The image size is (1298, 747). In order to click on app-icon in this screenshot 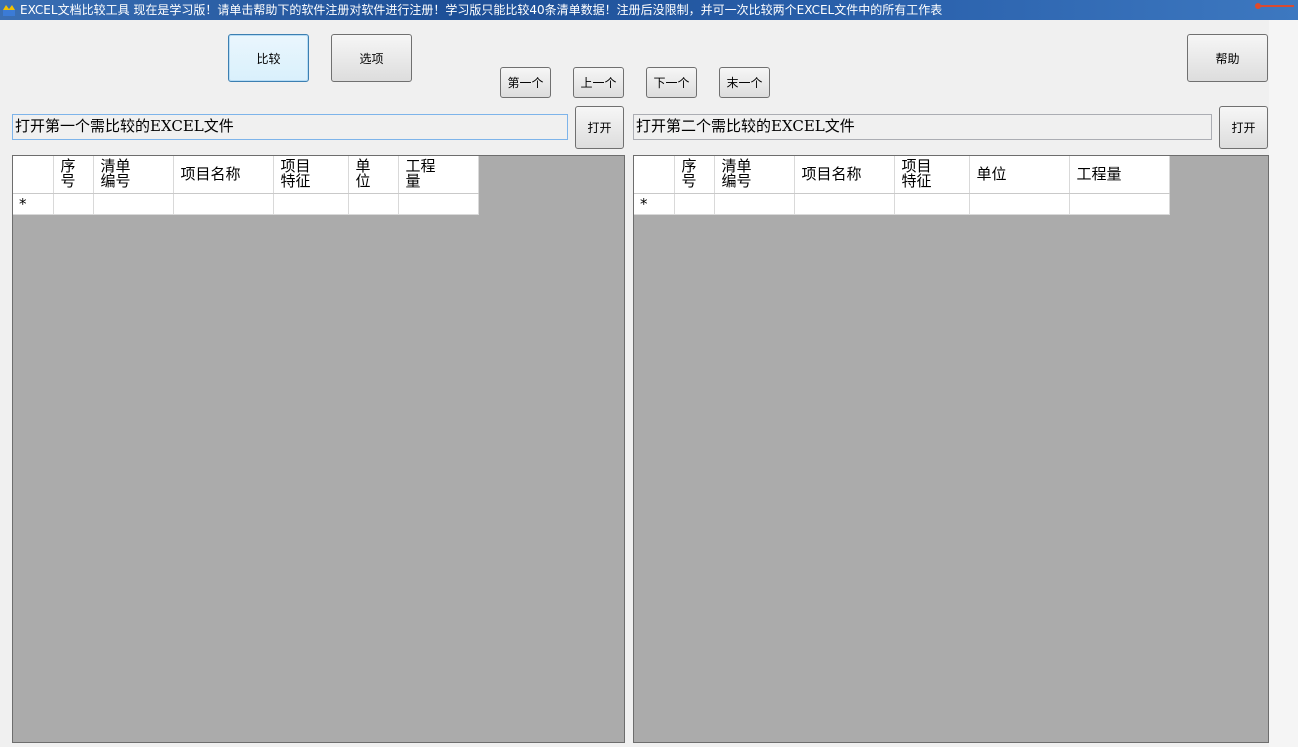, I will do `click(9, 10)`.